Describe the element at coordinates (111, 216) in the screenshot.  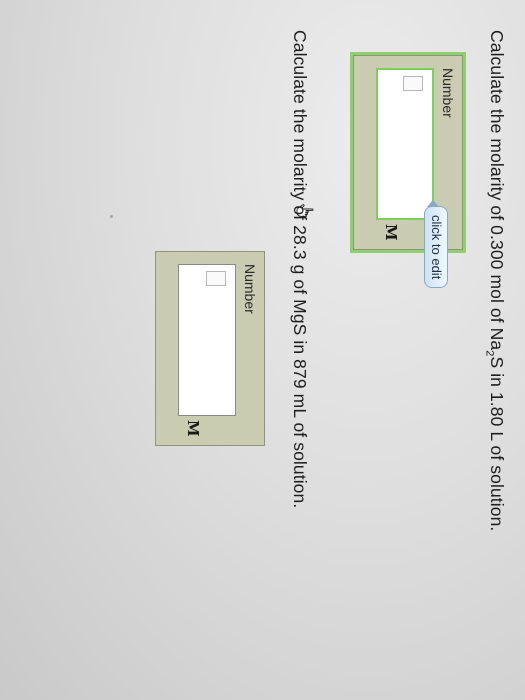
I see `screen-speck` at that location.